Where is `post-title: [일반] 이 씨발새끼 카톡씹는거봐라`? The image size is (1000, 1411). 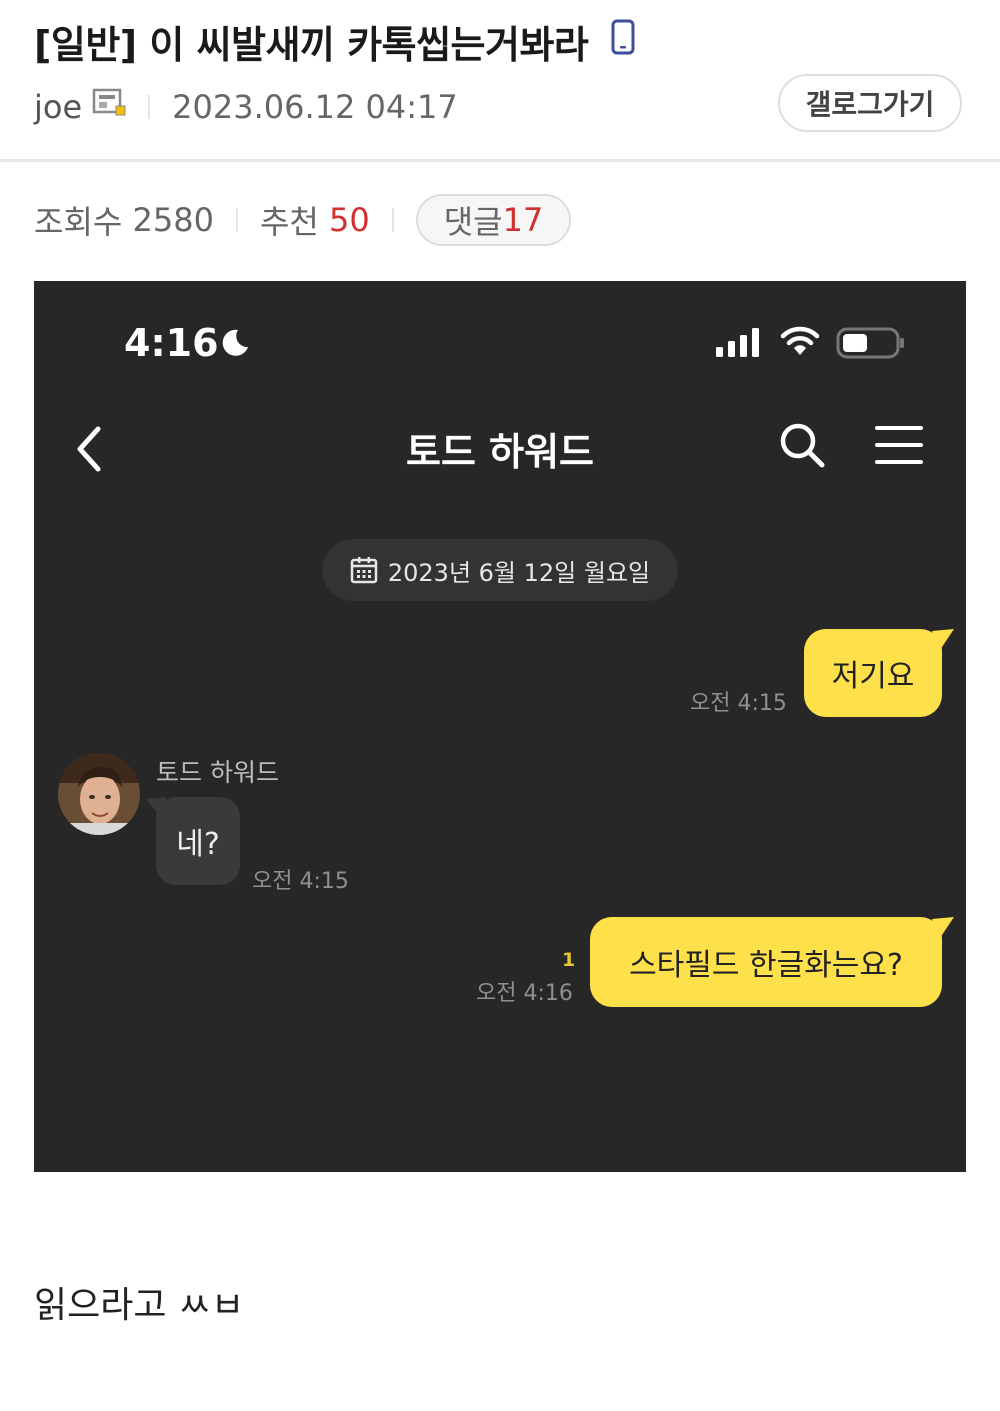
post-title: [일반] 이 씨발새끼 카톡씹는거봐라 is located at coordinates (334, 41).